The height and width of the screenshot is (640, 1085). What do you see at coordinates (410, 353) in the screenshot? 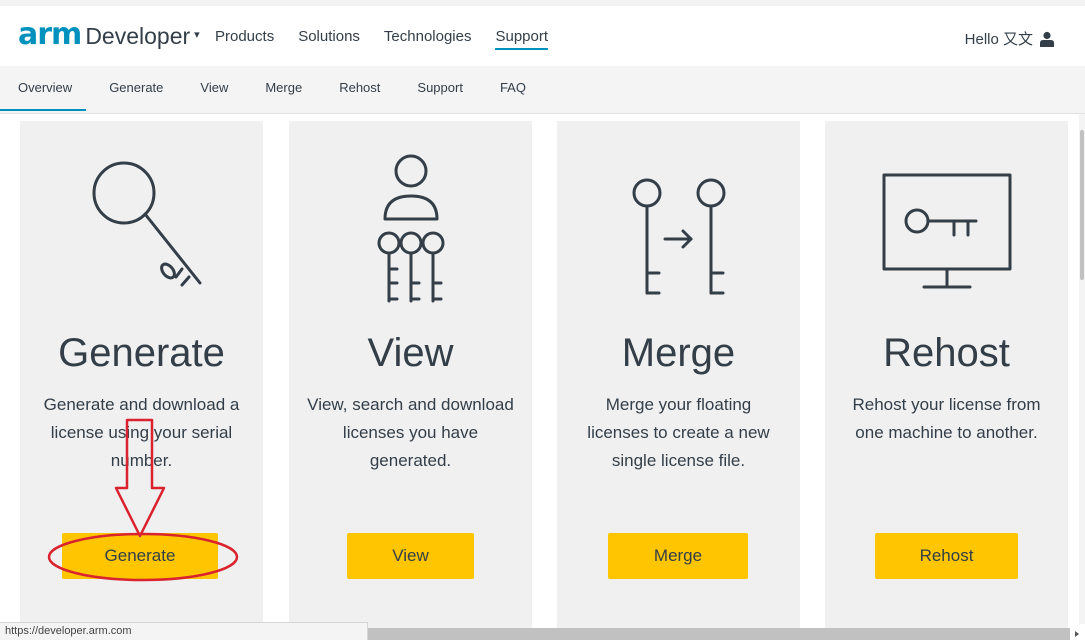
I see `card-title: View` at bounding box center [410, 353].